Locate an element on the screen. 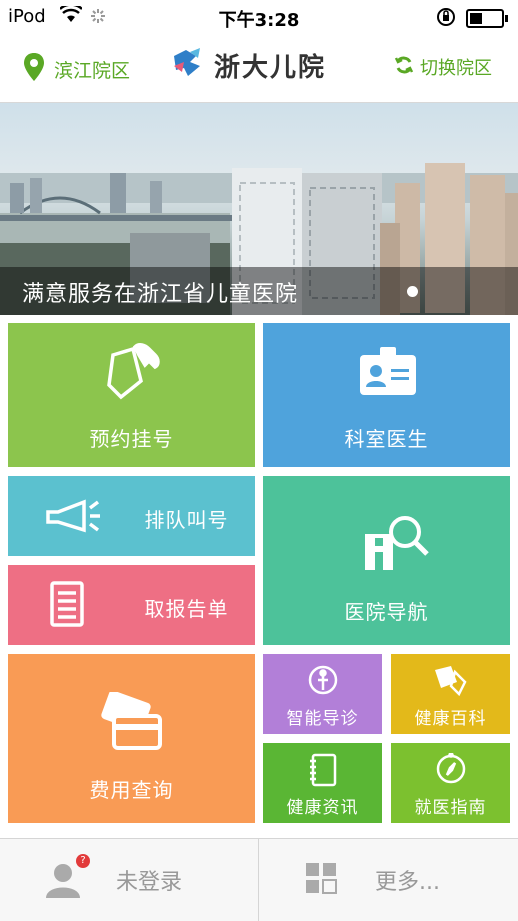 Image resolution: width=518 pixels, height=921 pixels. body-scan-icon is located at coordinates (323, 682).